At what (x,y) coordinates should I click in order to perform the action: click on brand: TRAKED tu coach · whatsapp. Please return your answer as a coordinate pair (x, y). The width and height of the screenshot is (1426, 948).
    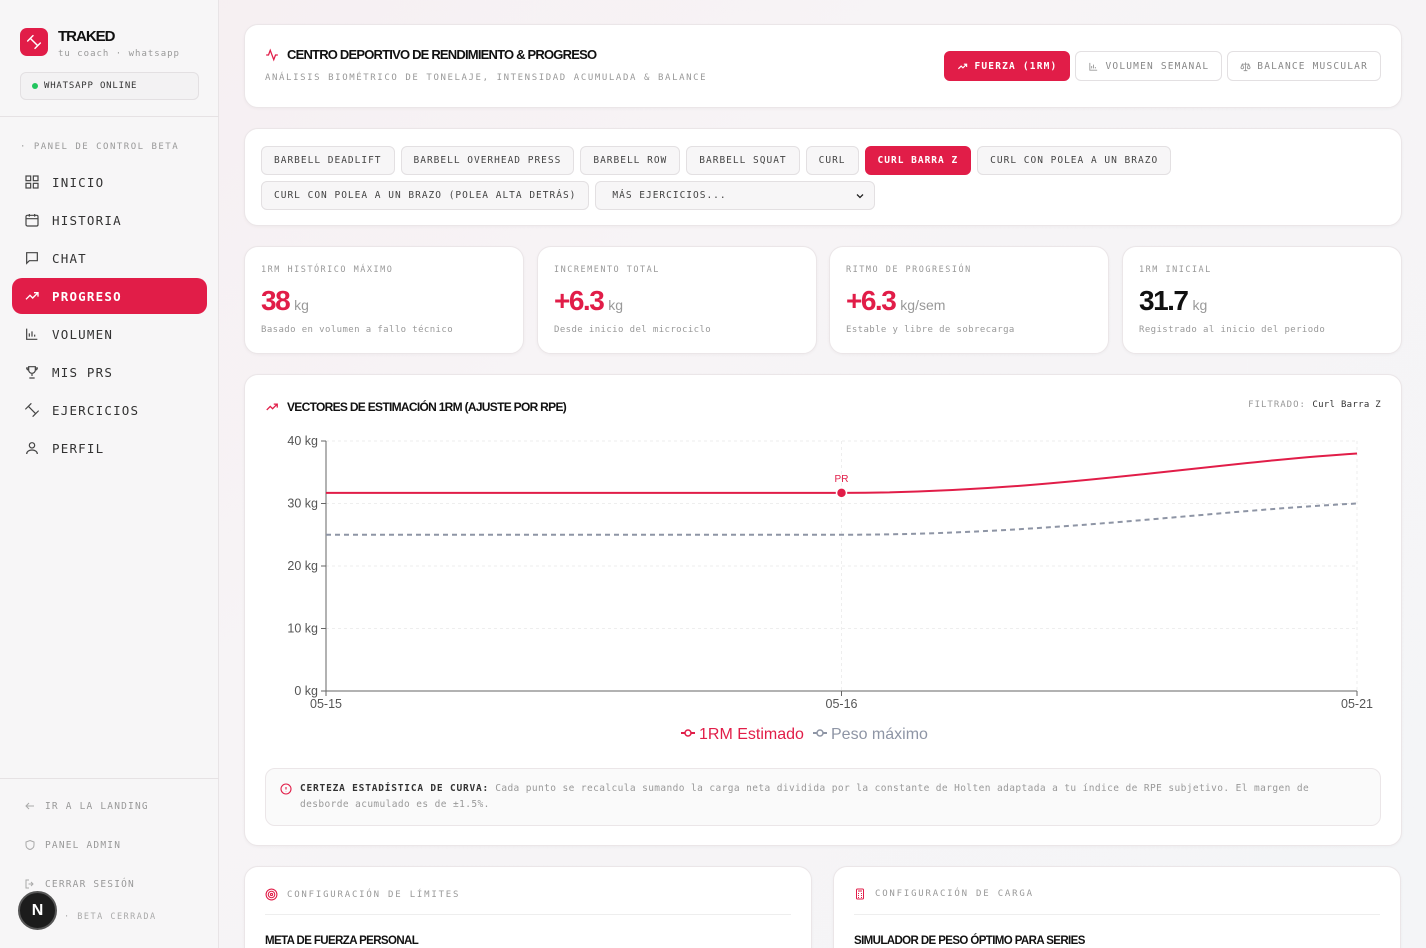
    Looking at the image, I should click on (100, 43).